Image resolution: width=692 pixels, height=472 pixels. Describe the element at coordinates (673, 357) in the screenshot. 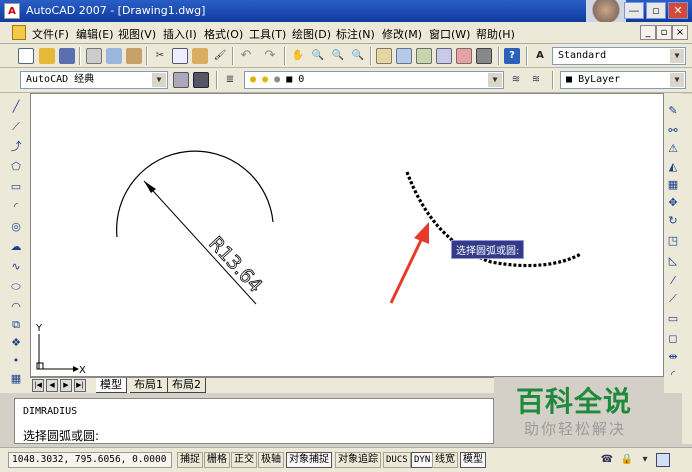

I see `chamfer-icon: ⇹` at that location.